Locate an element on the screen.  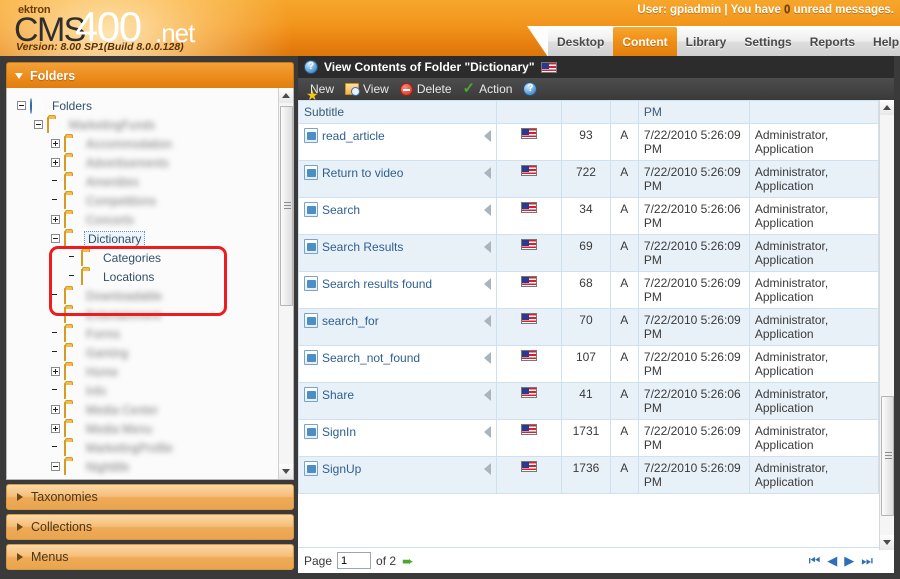
cell-title: Return to video is located at coordinates (397, 179).